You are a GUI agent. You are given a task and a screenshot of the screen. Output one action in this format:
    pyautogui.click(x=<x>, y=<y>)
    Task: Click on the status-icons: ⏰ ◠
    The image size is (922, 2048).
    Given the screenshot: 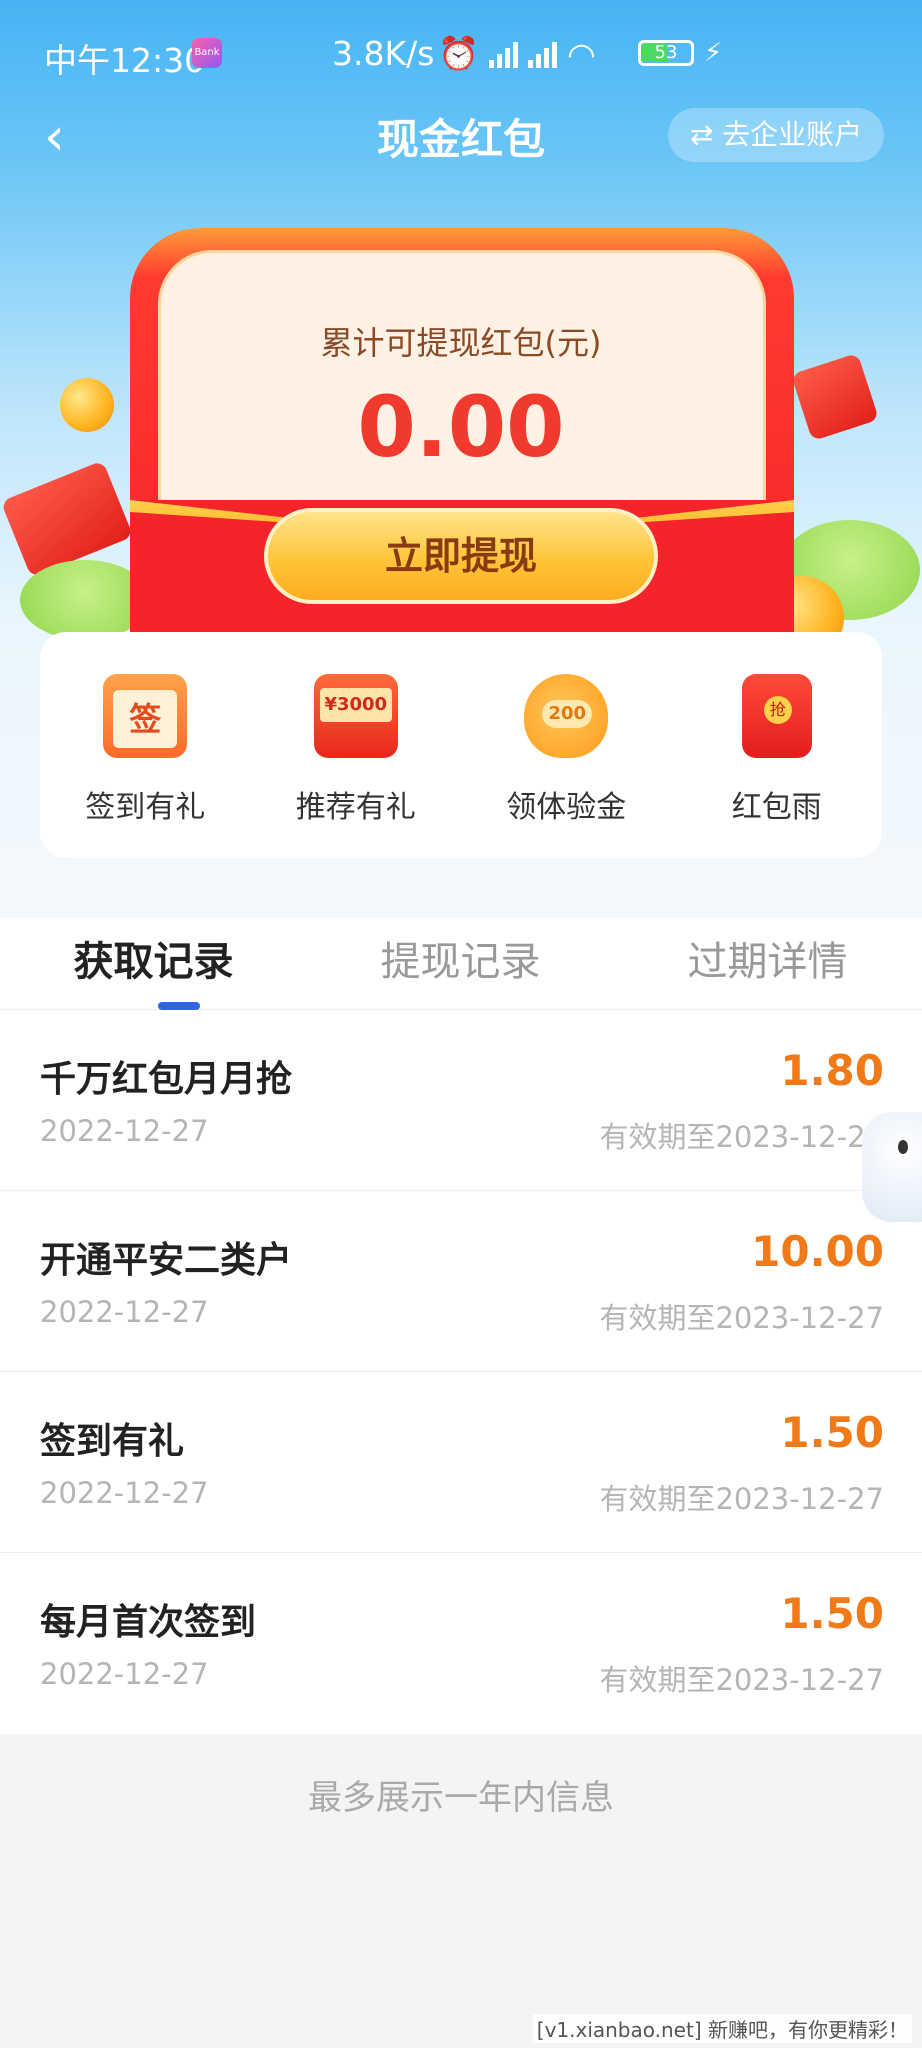 What is the action you would take?
    pyautogui.click(x=517, y=54)
    